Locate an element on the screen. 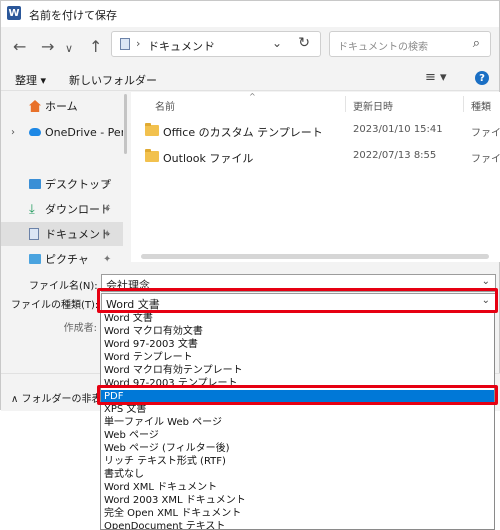 Image resolution: width=500 pixels, height=530 pixels. column-header-modified: 更新日時 is located at coordinates (373, 105).